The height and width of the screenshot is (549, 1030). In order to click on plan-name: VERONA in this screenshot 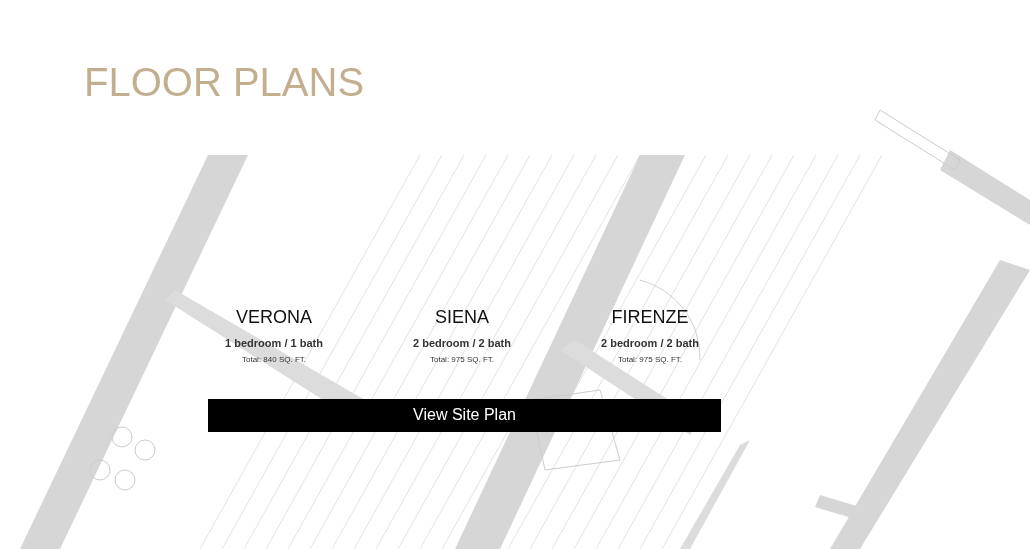, I will do `click(274, 317)`.